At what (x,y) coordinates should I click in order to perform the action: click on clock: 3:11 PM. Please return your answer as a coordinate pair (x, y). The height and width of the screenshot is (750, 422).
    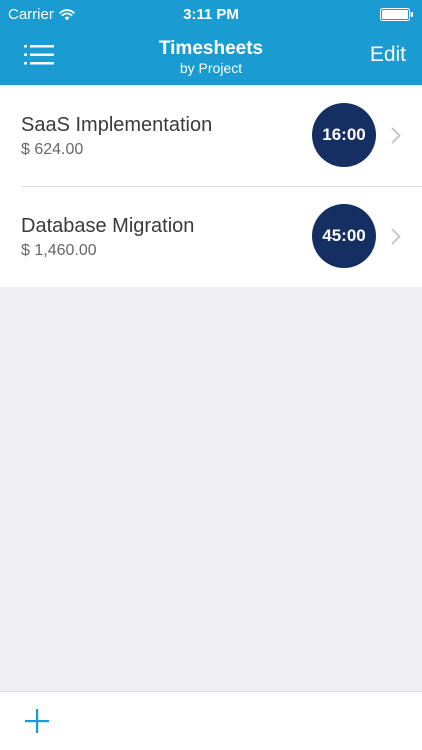
    Looking at the image, I should click on (211, 14).